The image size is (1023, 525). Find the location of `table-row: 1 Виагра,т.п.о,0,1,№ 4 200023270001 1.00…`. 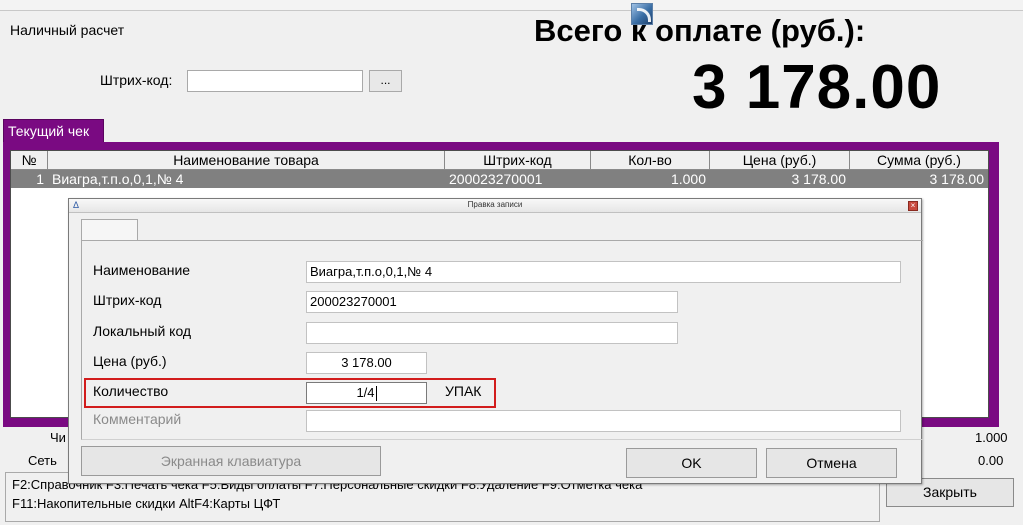

table-row: 1 Виагра,т.п.о,0,1,№ 4 200023270001 1.00… is located at coordinates (499, 179).